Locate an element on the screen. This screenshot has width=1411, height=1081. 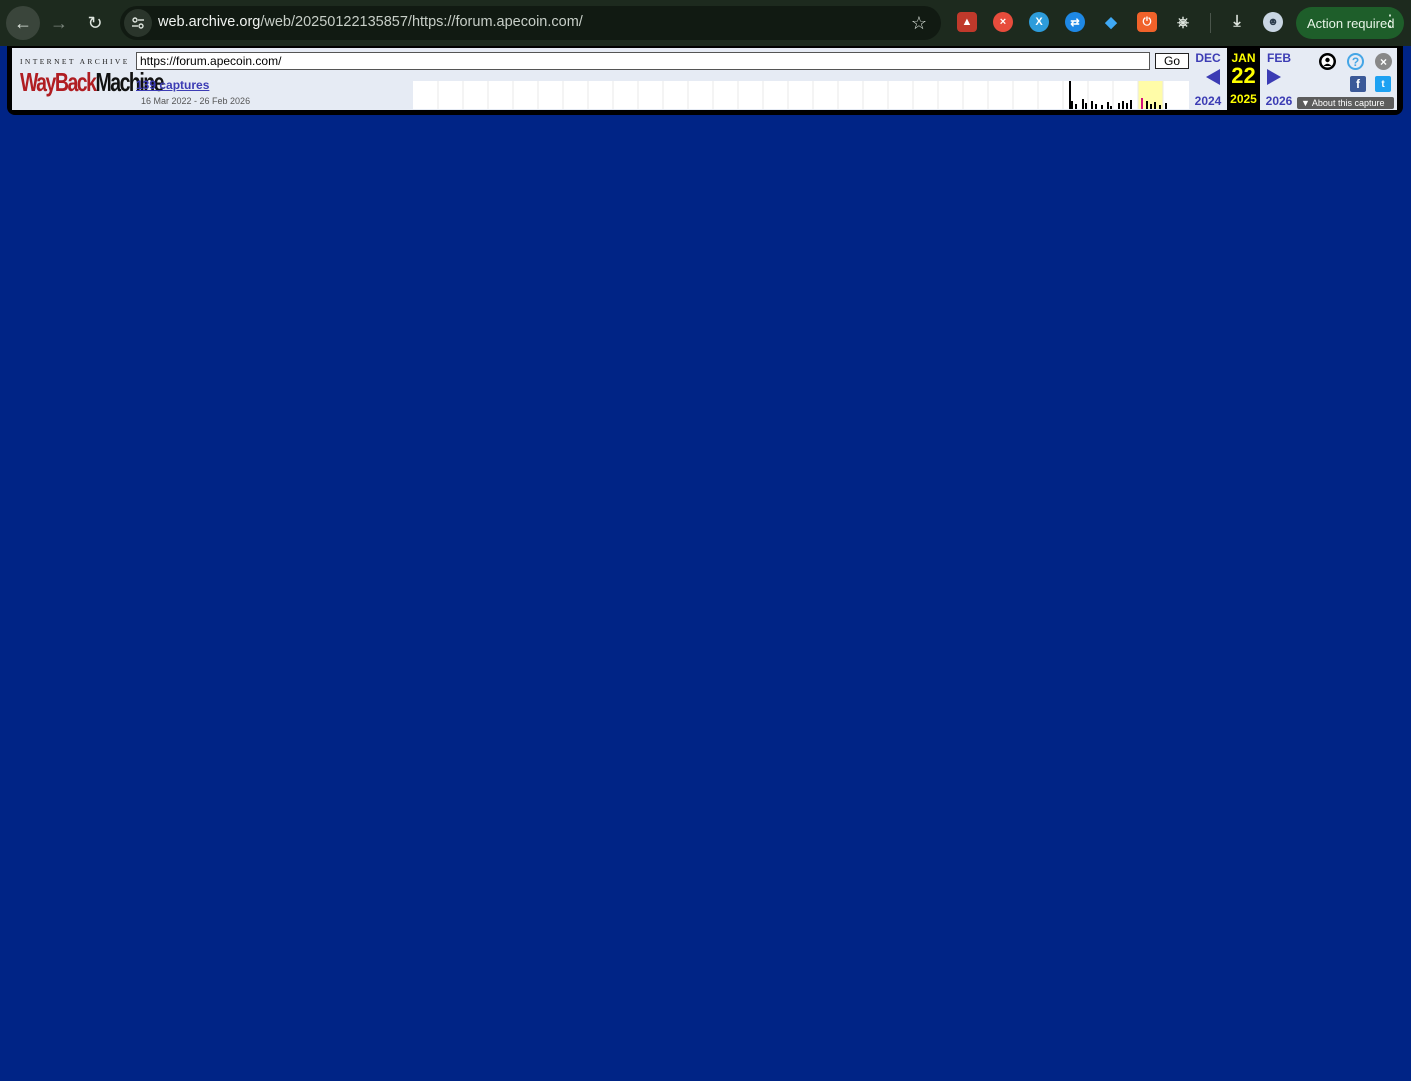
download-icon: ⤓ is located at coordinates (1237, 22).